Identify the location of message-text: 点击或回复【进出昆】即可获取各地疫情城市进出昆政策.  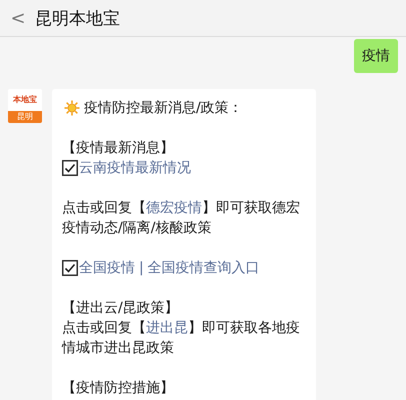
(181, 338).